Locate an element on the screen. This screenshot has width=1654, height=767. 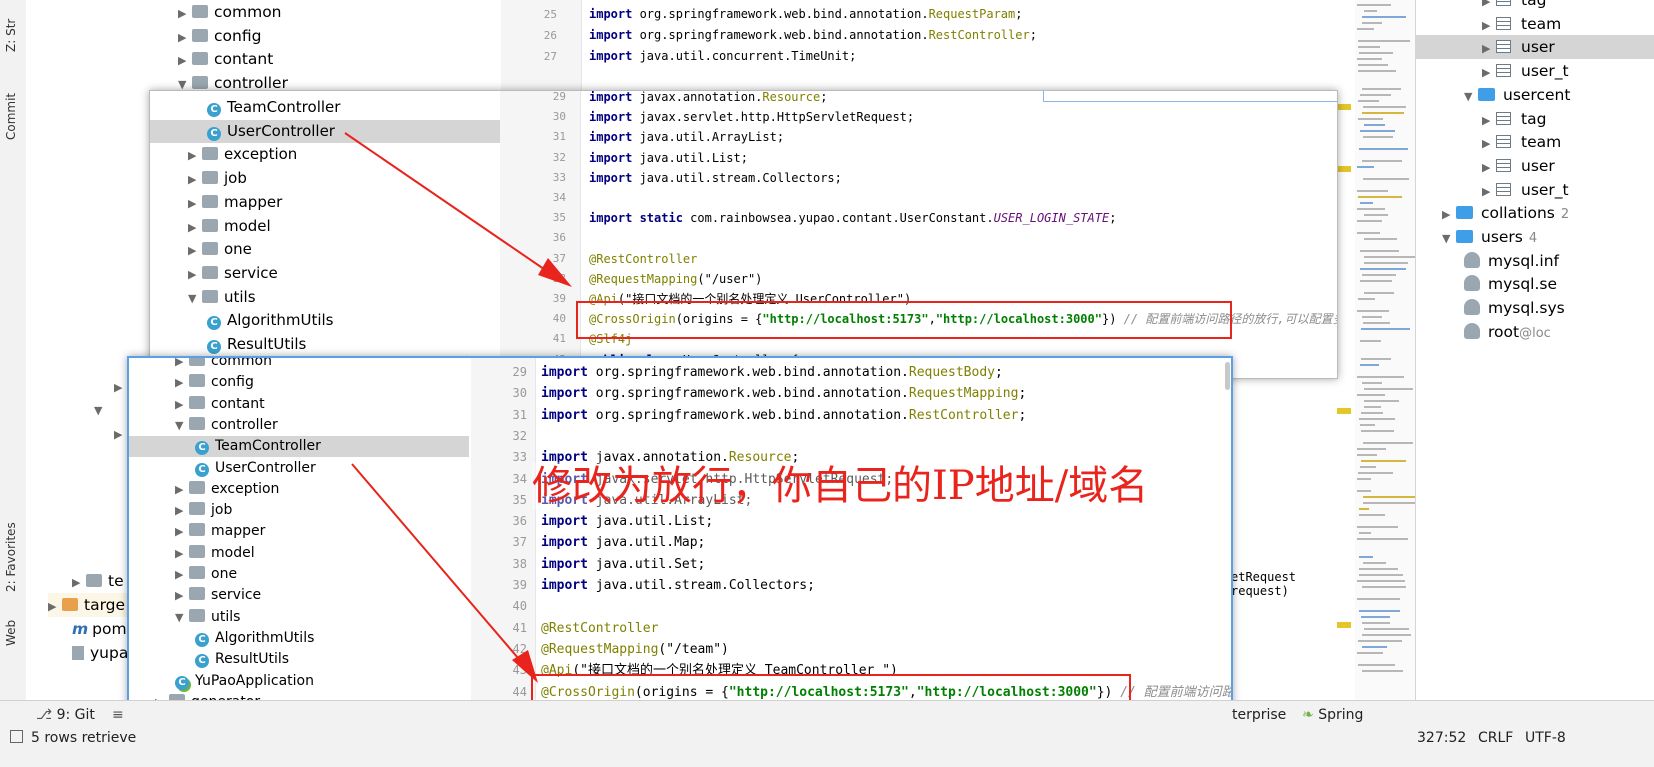
spring-tab-label: Spring is located at coordinates (1341, 715).